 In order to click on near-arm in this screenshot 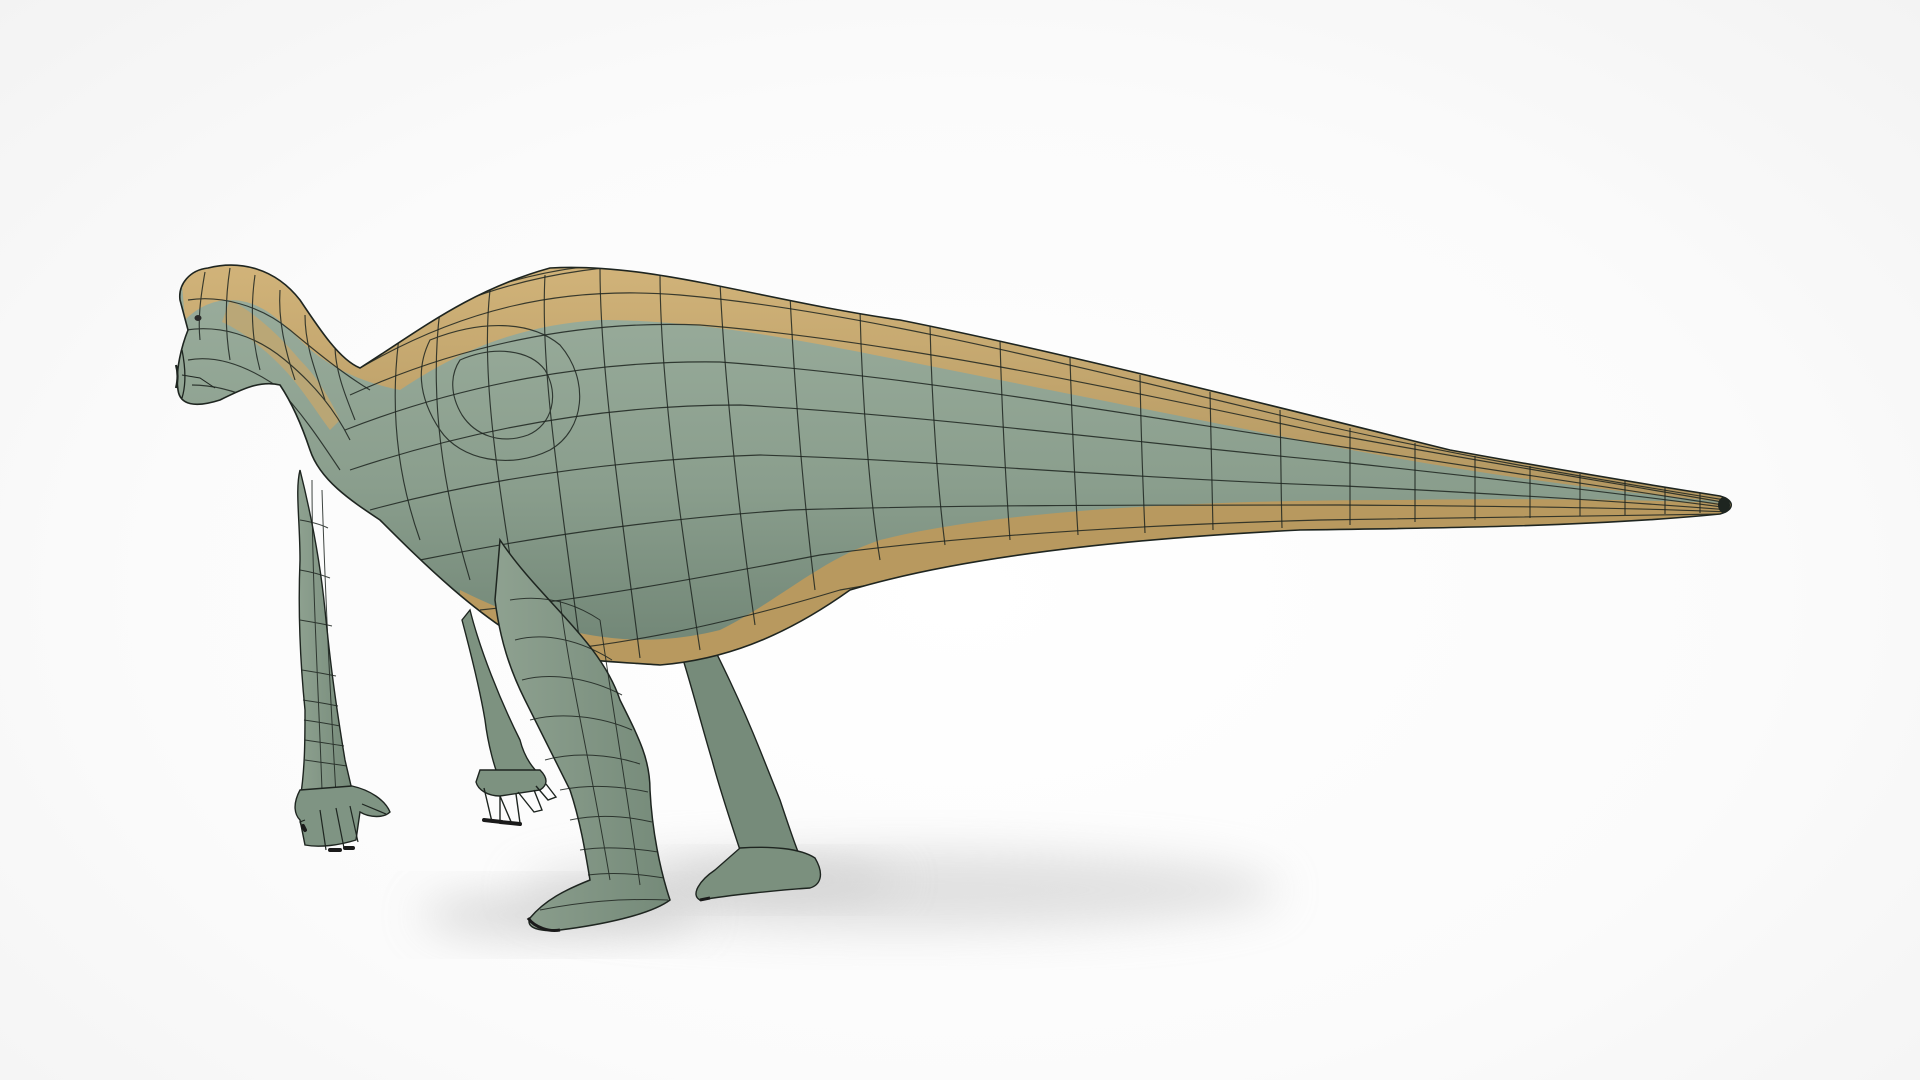, I will do `click(342, 660)`.